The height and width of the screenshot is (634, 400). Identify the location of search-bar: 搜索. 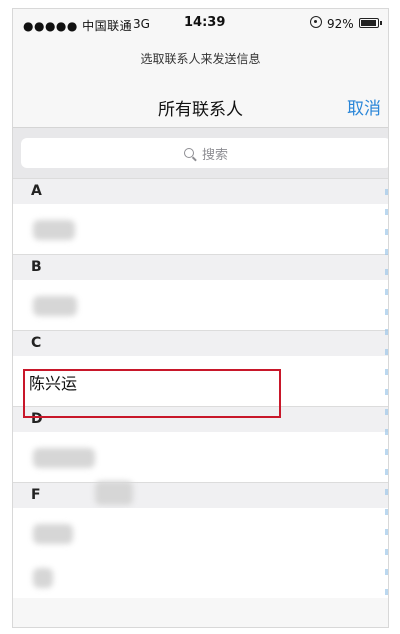
(200, 153).